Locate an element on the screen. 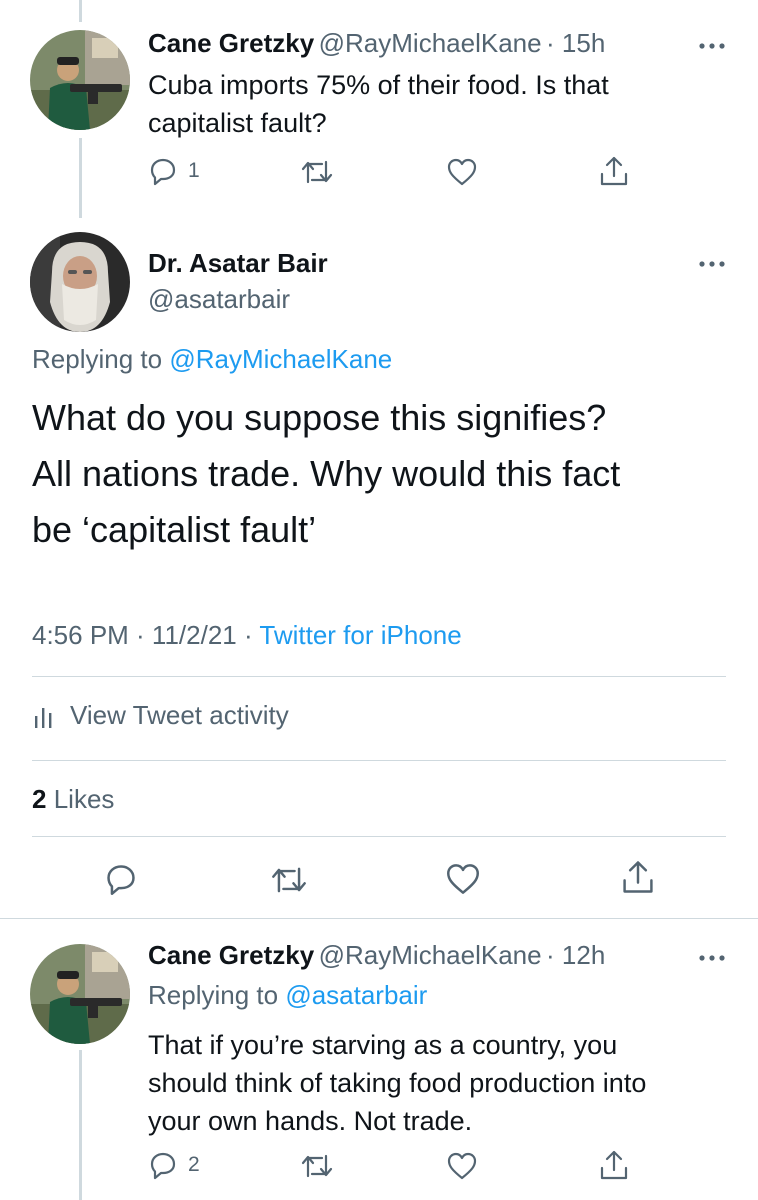 This screenshot has width=758, height=1200. likes-label: Likes is located at coordinates (84, 799).